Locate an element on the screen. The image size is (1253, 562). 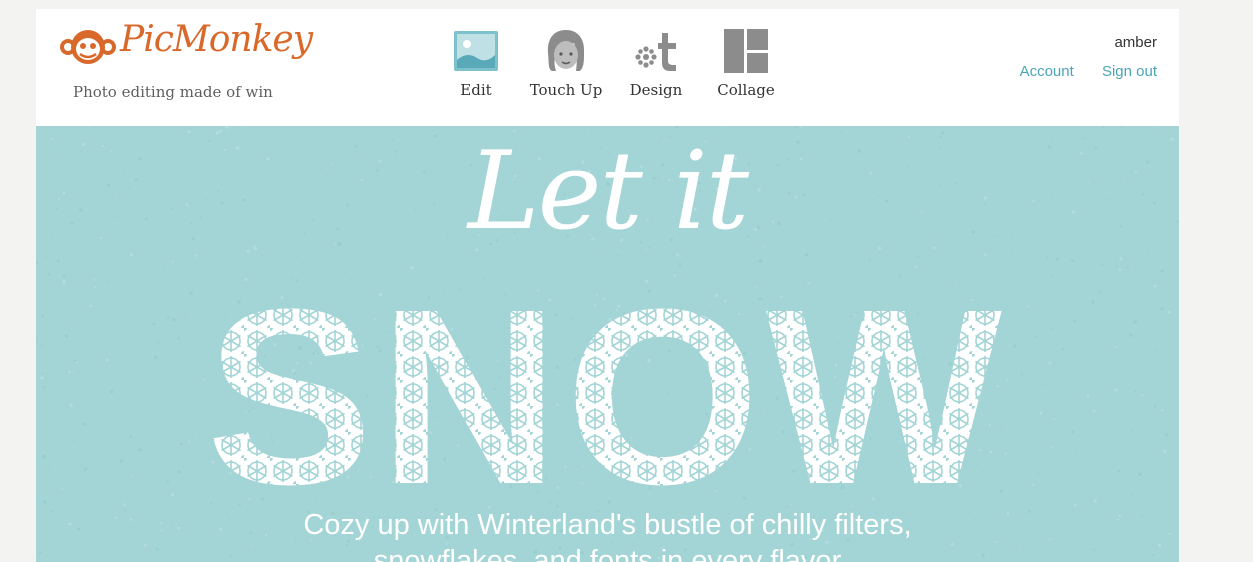
nav-design: Design is located at coordinates (656, 63).